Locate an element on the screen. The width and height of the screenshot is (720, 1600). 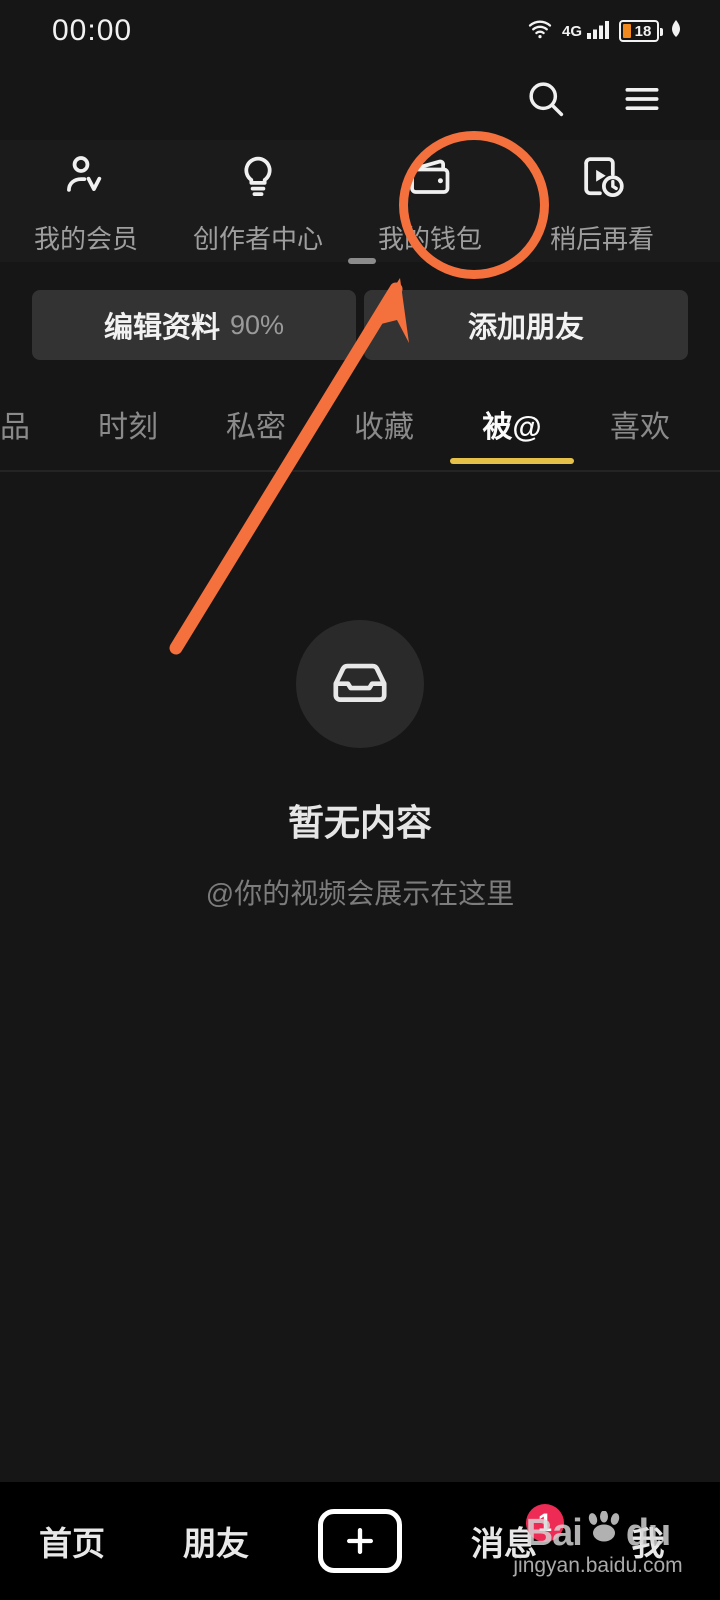
quick-action-my-membership: 我的会员 is located at coordinates (86, 198).